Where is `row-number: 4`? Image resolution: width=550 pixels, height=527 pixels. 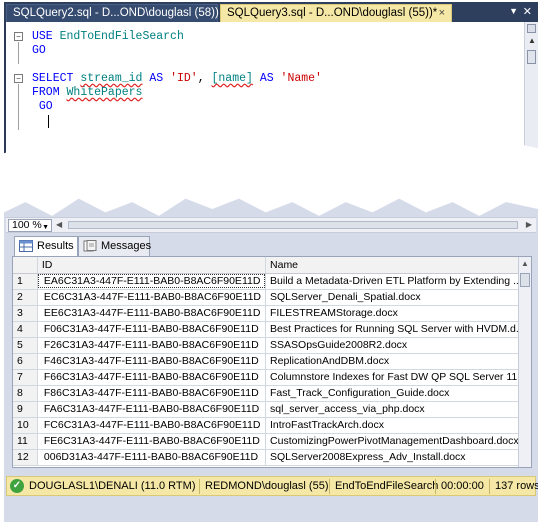
row-number: 4 is located at coordinates (25, 329).